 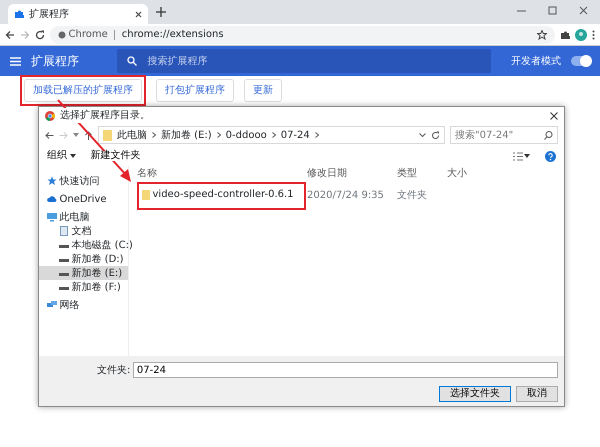 What do you see at coordinates (477, 173) in the screenshot?
I see `column-header: 大小` at bounding box center [477, 173].